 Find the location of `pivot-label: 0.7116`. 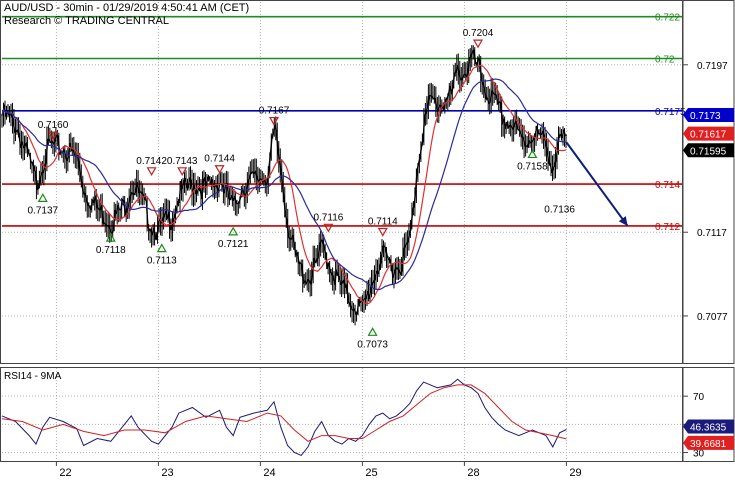

pivot-label: 0.7116 is located at coordinates (328, 217).